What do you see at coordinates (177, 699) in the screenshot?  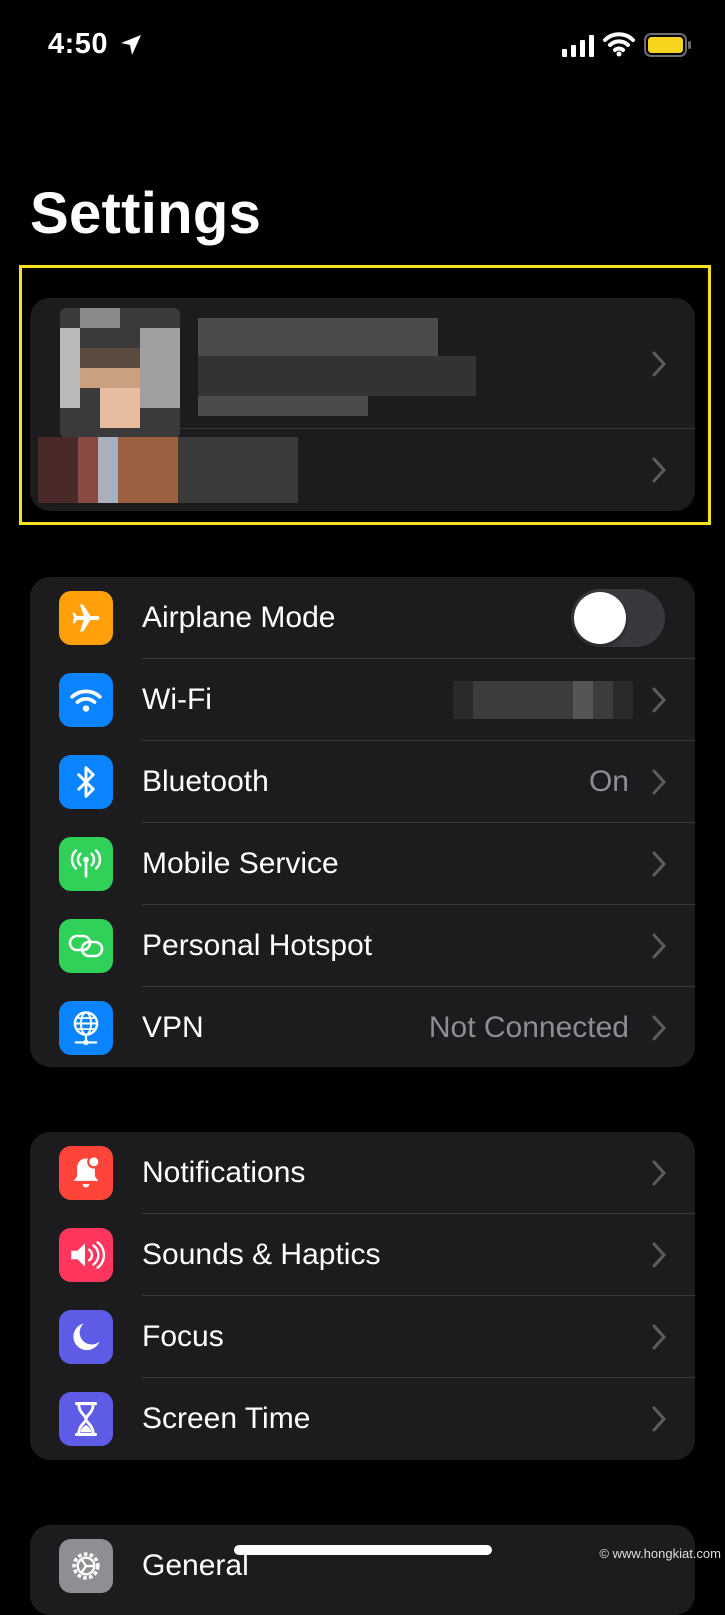 I see `row-label: Wi-Fi` at bounding box center [177, 699].